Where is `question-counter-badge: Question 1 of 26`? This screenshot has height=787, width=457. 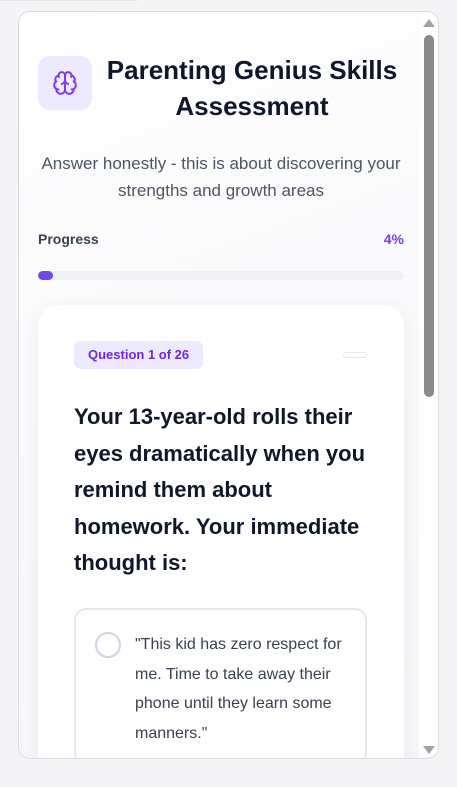 question-counter-badge: Question 1 of 26 is located at coordinates (139, 355).